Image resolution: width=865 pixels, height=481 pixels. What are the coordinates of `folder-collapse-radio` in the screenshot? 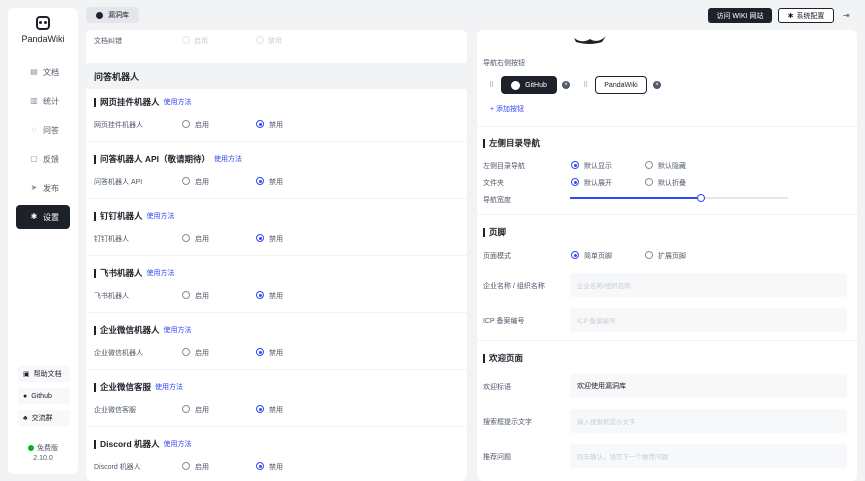 It's located at (649, 182).